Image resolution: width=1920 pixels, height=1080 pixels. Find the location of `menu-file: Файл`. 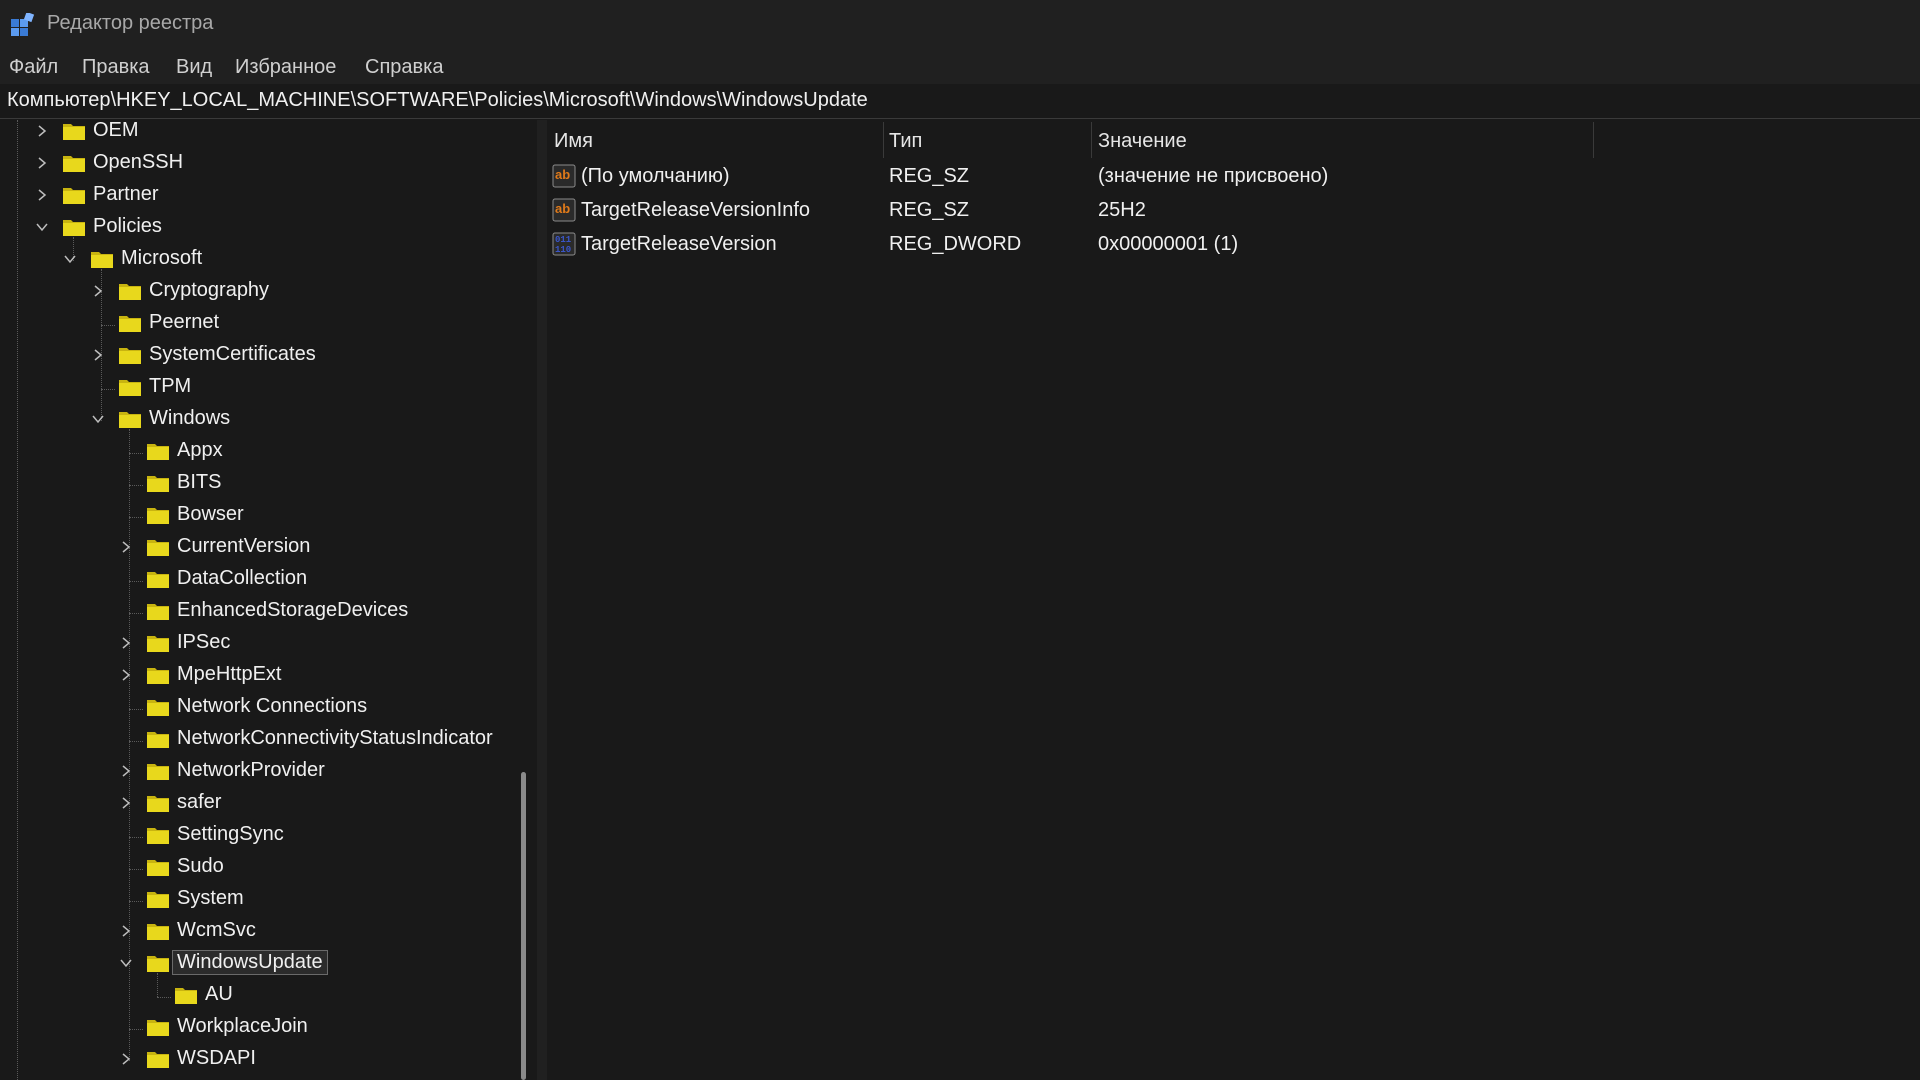

menu-file: Файл is located at coordinates (33, 67).